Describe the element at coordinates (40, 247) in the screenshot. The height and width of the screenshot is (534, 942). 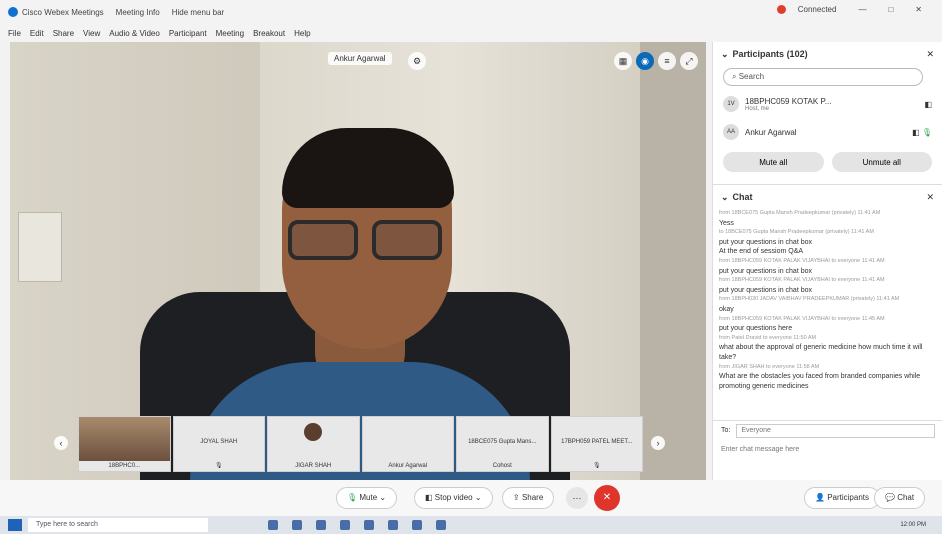
I see `light-switch` at that location.